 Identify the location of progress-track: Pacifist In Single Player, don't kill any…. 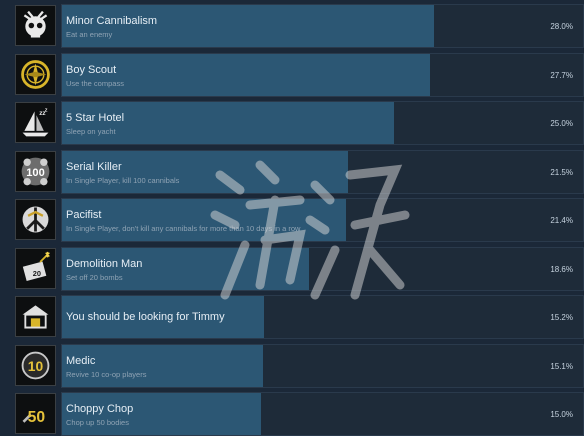
(322, 220).